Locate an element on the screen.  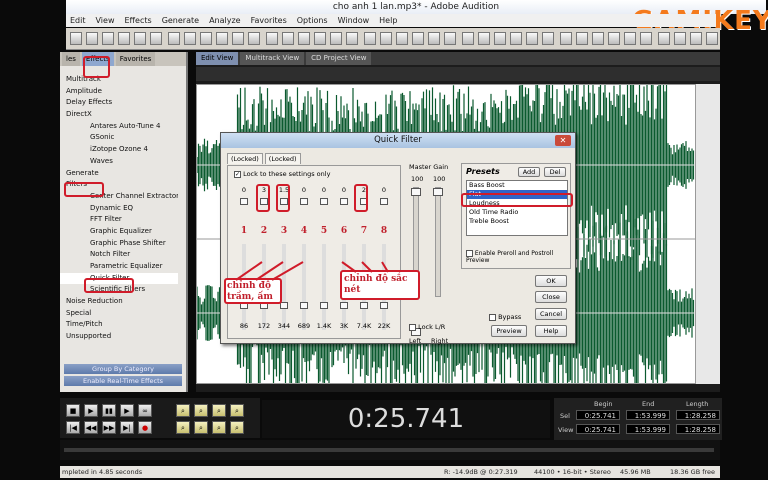
status-level: R: -14.9dB @ 0:27.319 is located at coordinates (481, 472).